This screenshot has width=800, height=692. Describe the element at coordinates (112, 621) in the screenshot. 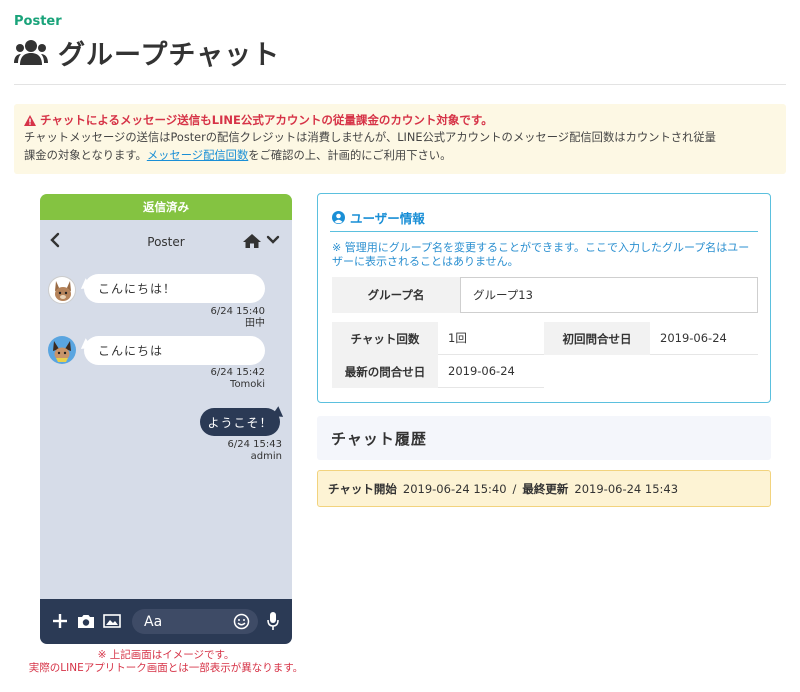

I see `image-icon` at that location.